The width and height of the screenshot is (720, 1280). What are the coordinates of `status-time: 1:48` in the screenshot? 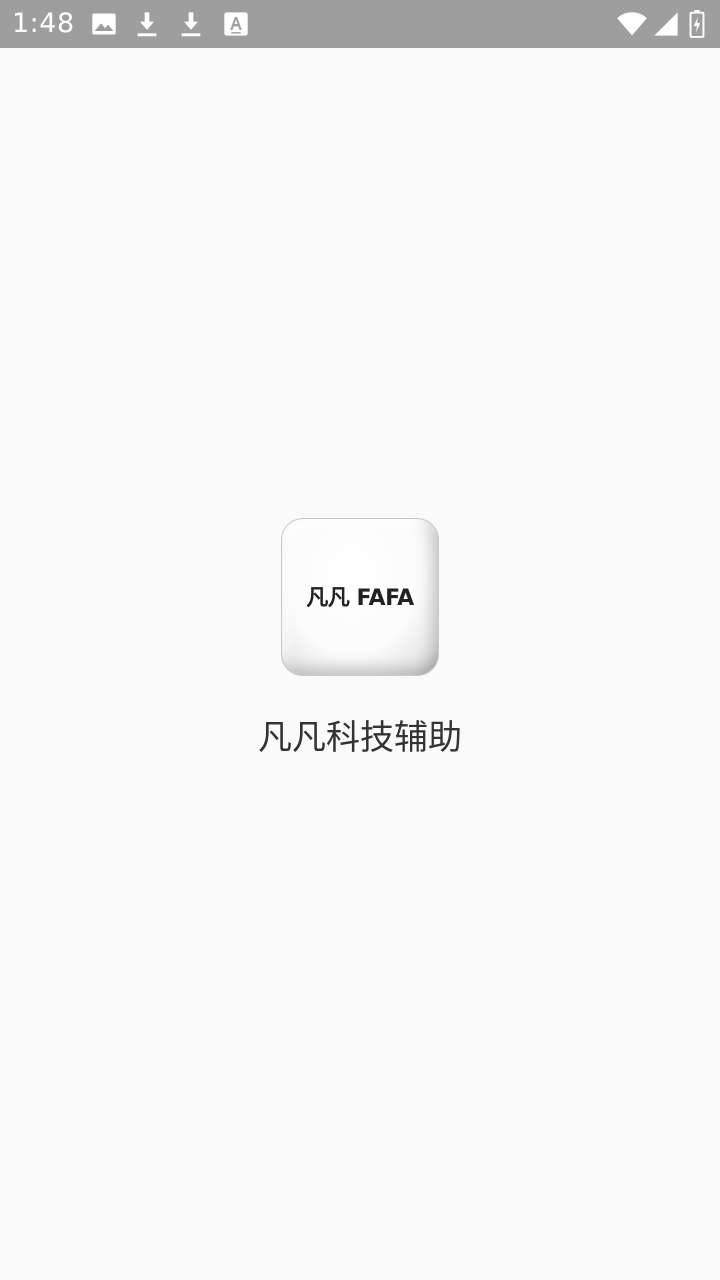 It's located at (43, 23).